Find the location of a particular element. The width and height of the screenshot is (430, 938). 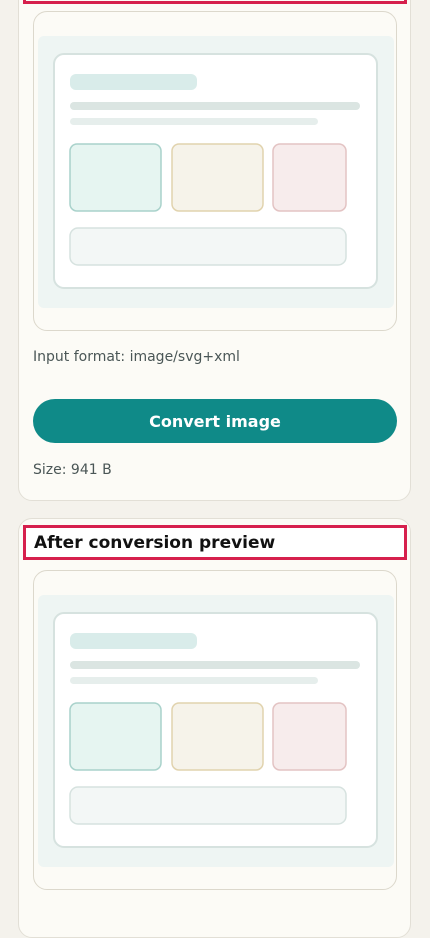

highlight-outline-top is located at coordinates (215, 2).